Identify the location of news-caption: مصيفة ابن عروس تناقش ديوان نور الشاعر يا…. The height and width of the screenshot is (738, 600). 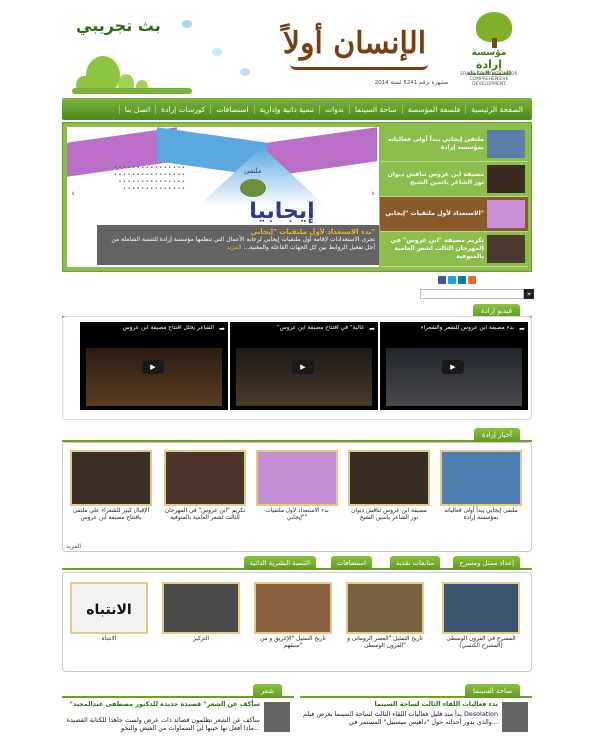
(389, 515).